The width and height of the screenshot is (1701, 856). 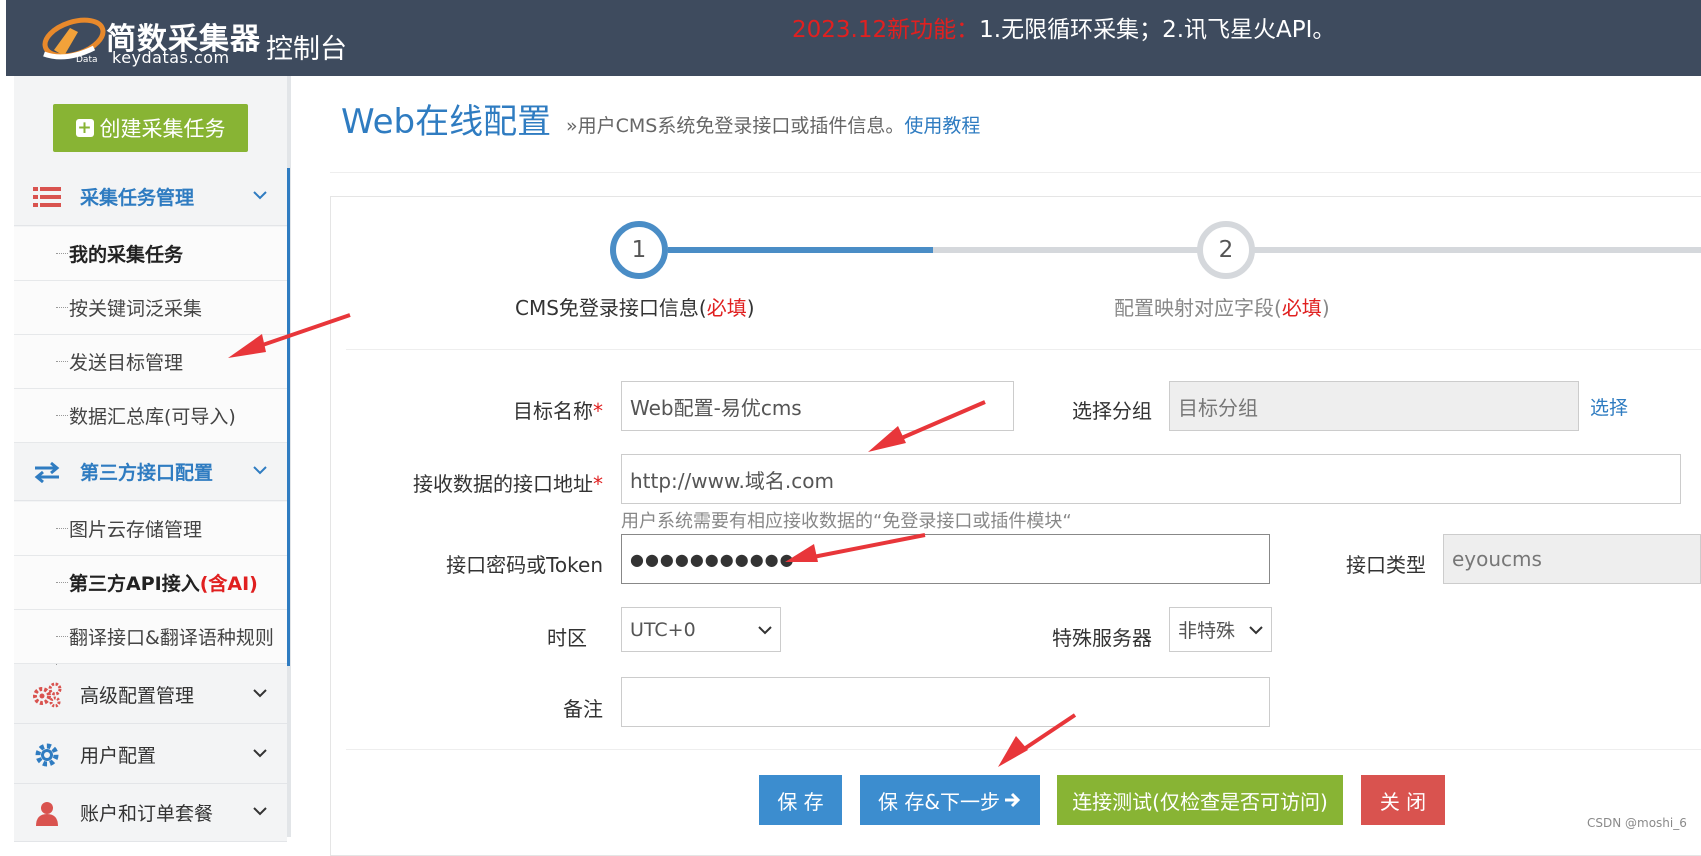 I want to click on connection-test-button: 连接测试(仅检查是否可访问), so click(x=1200, y=800).